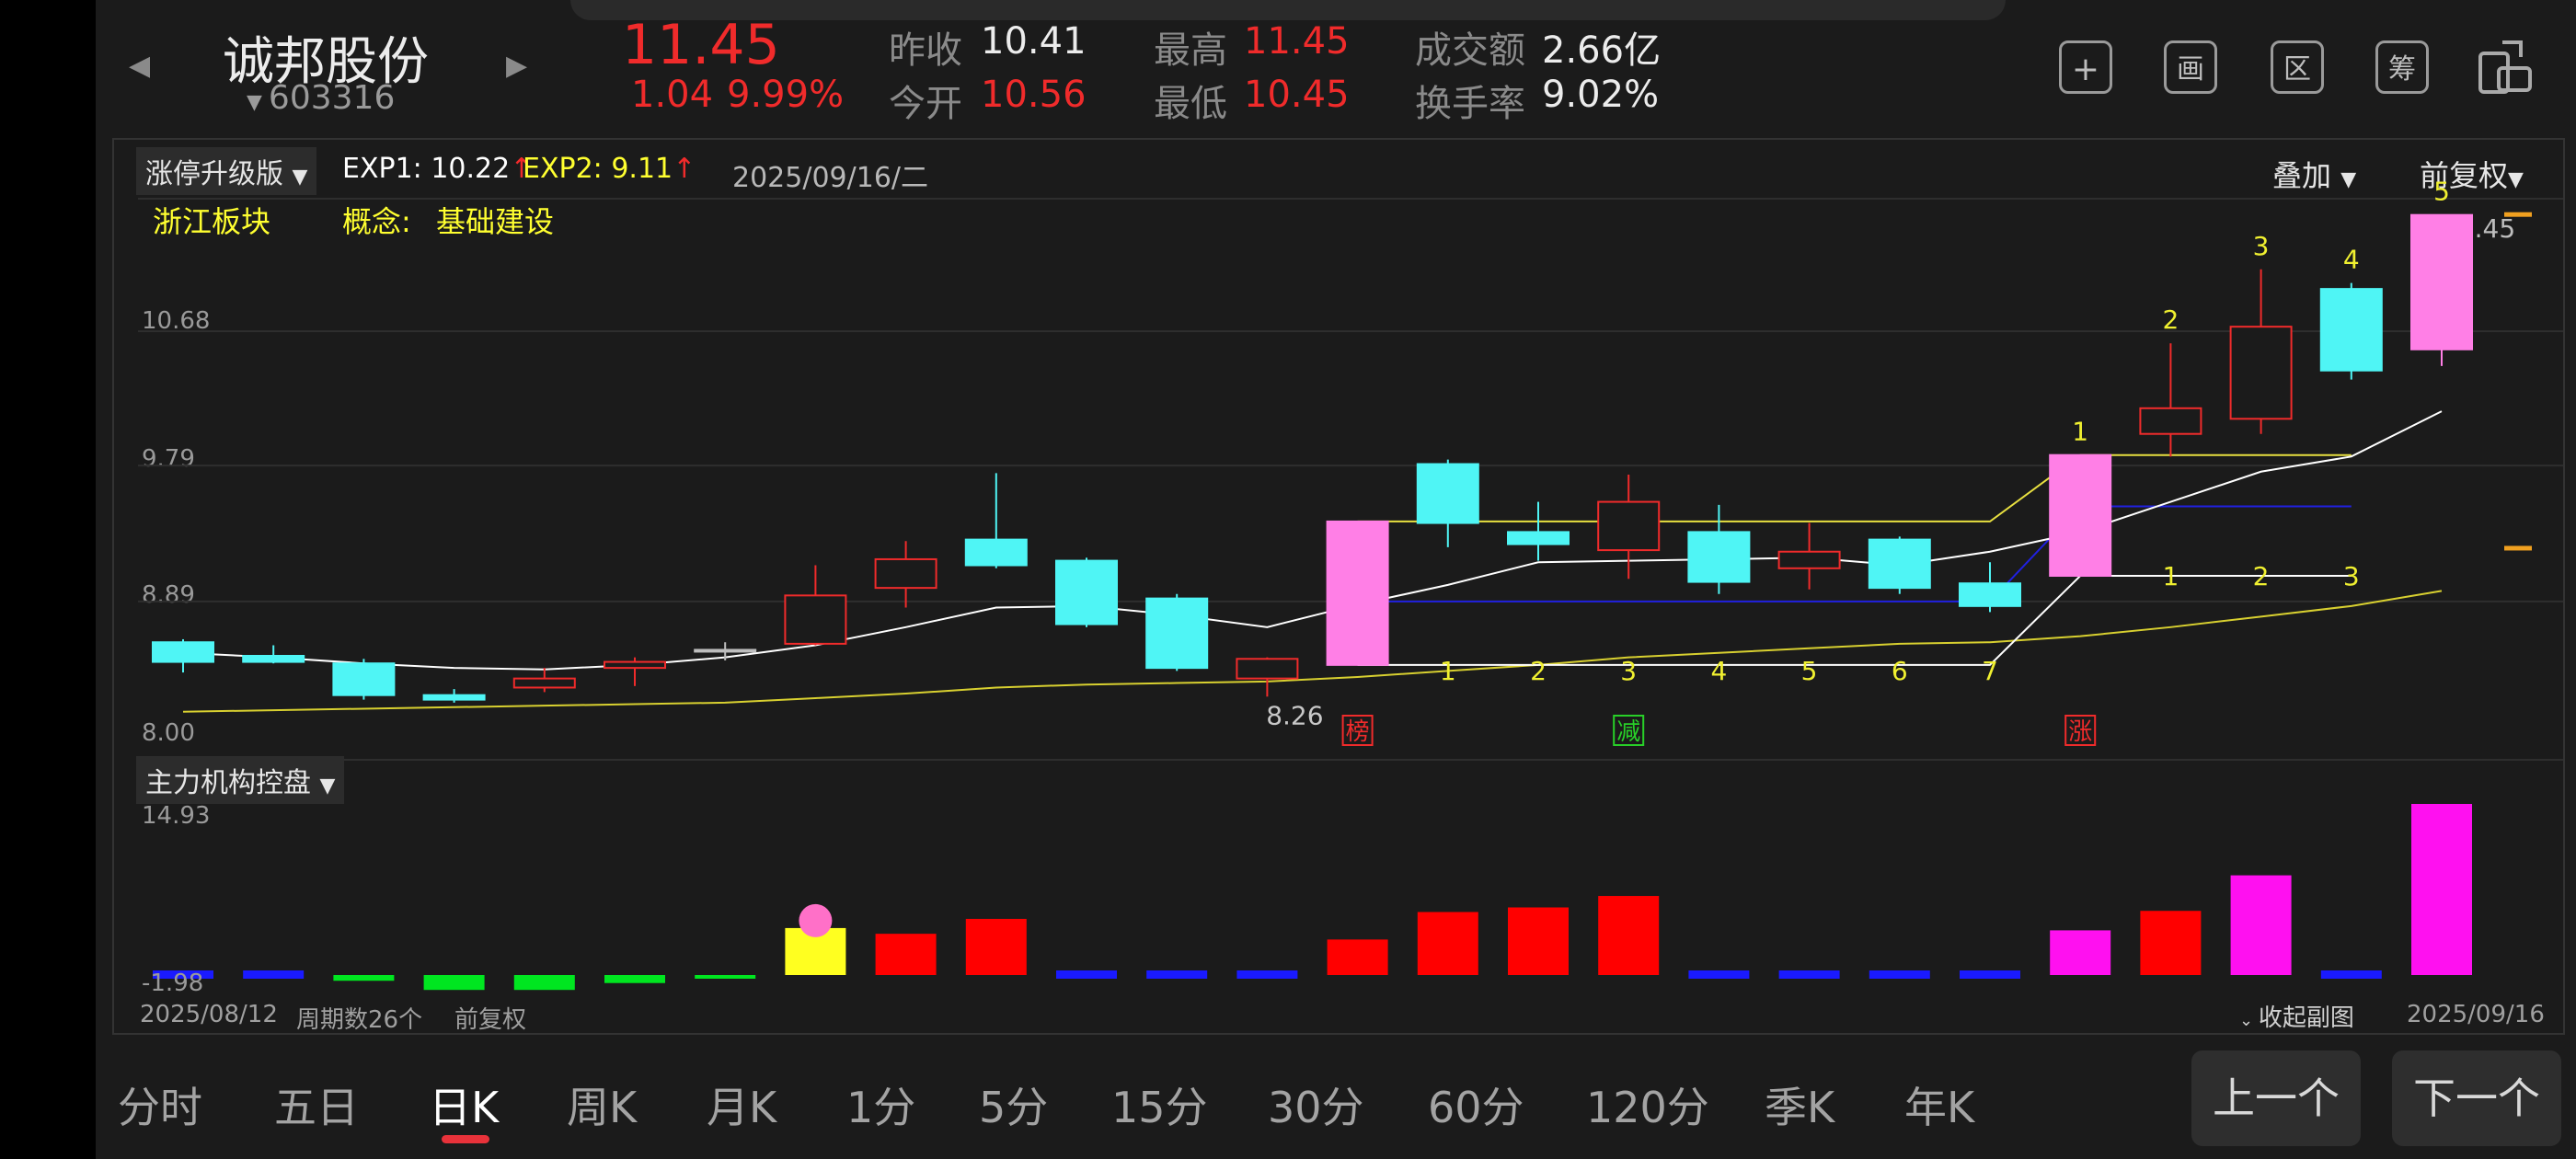 The image size is (2576, 1159). Describe the element at coordinates (1476, 1104) in the screenshot. I see `tab-period: 60分` at that location.